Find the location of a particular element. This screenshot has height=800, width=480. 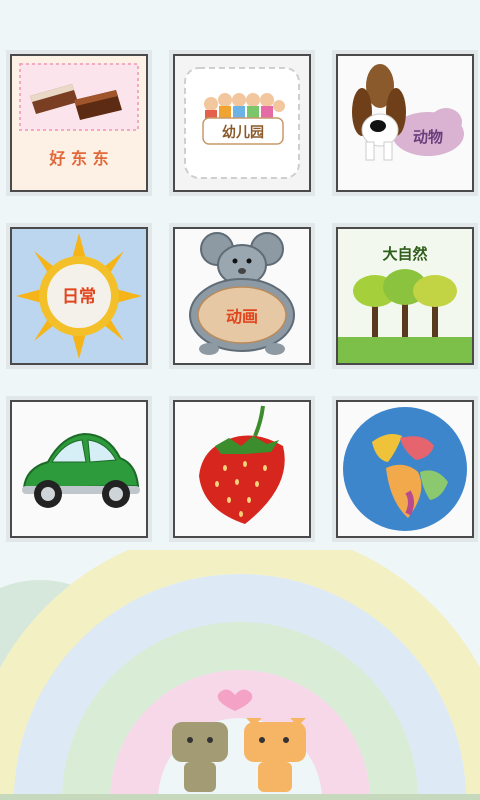

tile-animals: 动物 is located at coordinates (405, 123).